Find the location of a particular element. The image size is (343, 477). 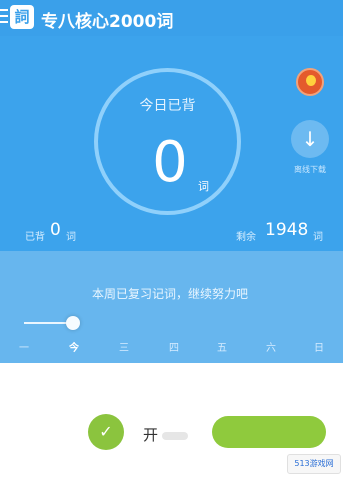

remaining-unit: 词 is located at coordinates (318, 237).